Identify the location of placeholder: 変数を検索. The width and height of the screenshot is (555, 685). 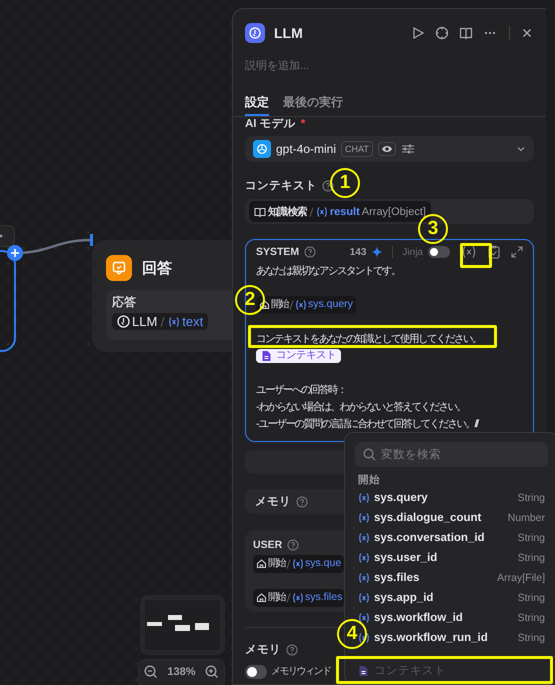
(411, 454).